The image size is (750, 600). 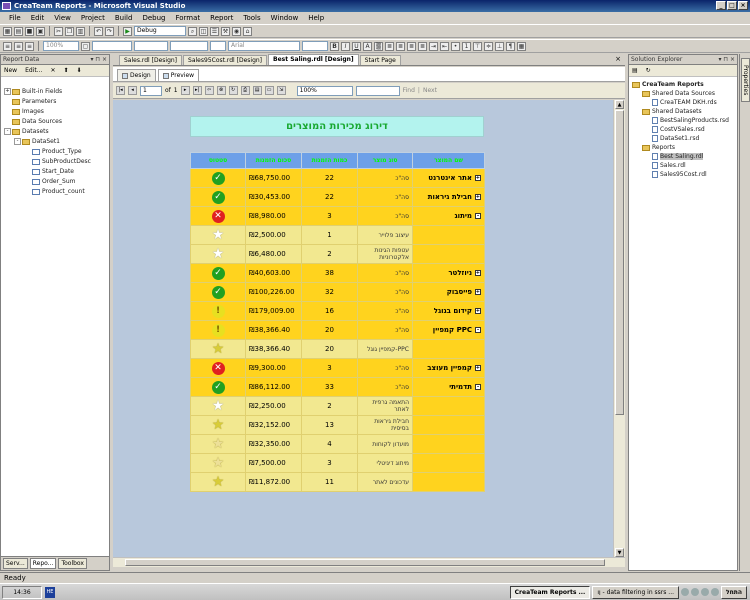 I want to click on bold-icon: B, so click(x=334, y=46).